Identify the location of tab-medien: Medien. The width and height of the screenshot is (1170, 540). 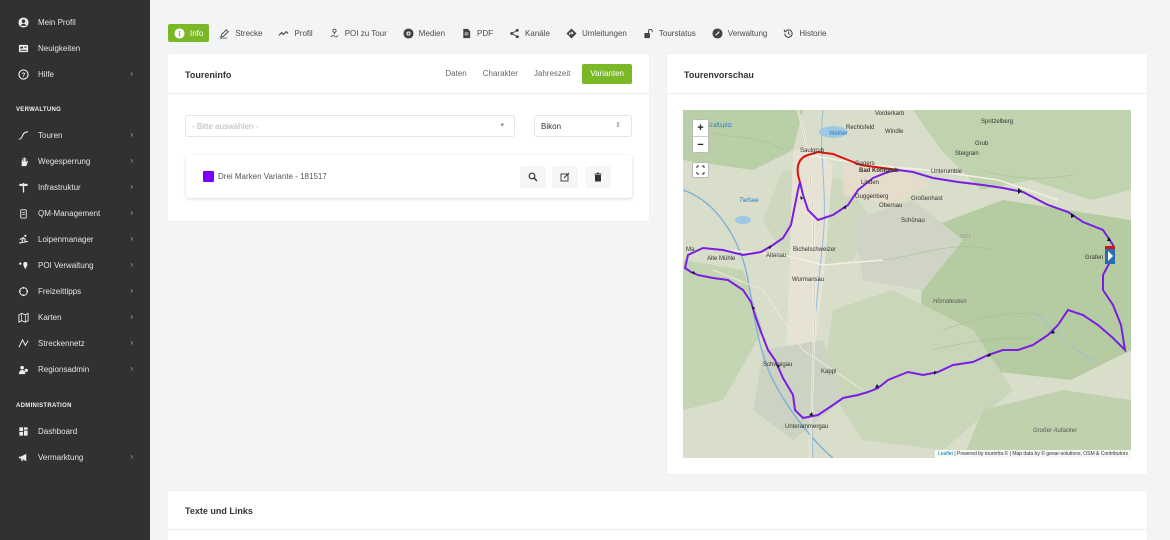
(424, 33).